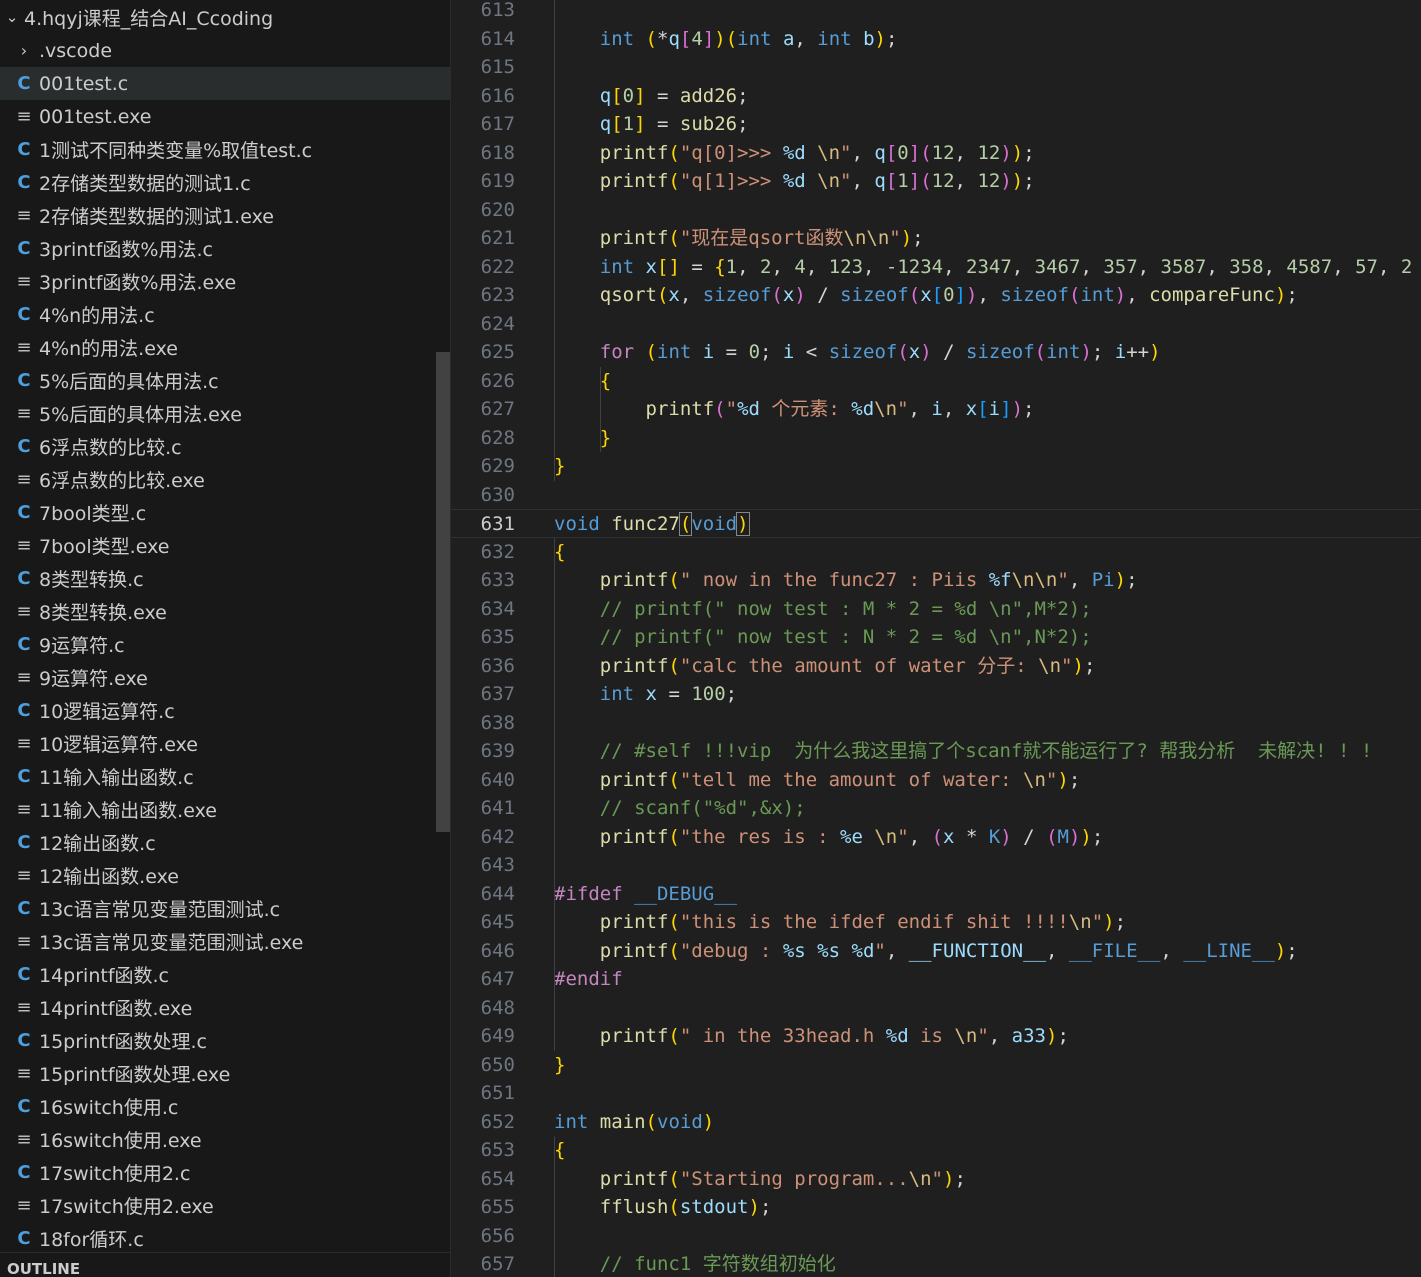 This screenshot has width=1421, height=1277. What do you see at coordinates (936, 694) in the screenshot?
I see `code-line: 637 int x = 100;` at bounding box center [936, 694].